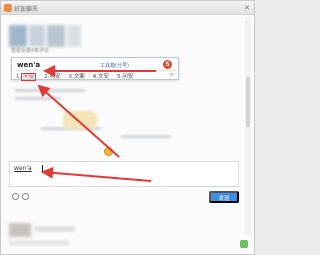 This screenshot has height=255, width=320. I want to click on at-icon, so click(25, 196).